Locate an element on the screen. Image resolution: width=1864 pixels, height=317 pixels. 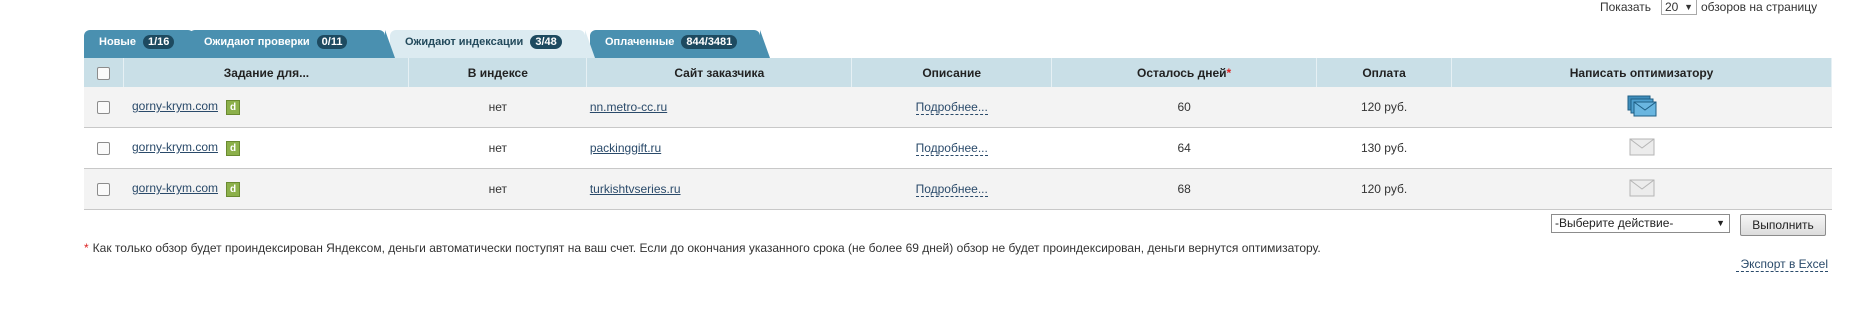
column-header-payment: Оплата is located at coordinates (1384, 72).